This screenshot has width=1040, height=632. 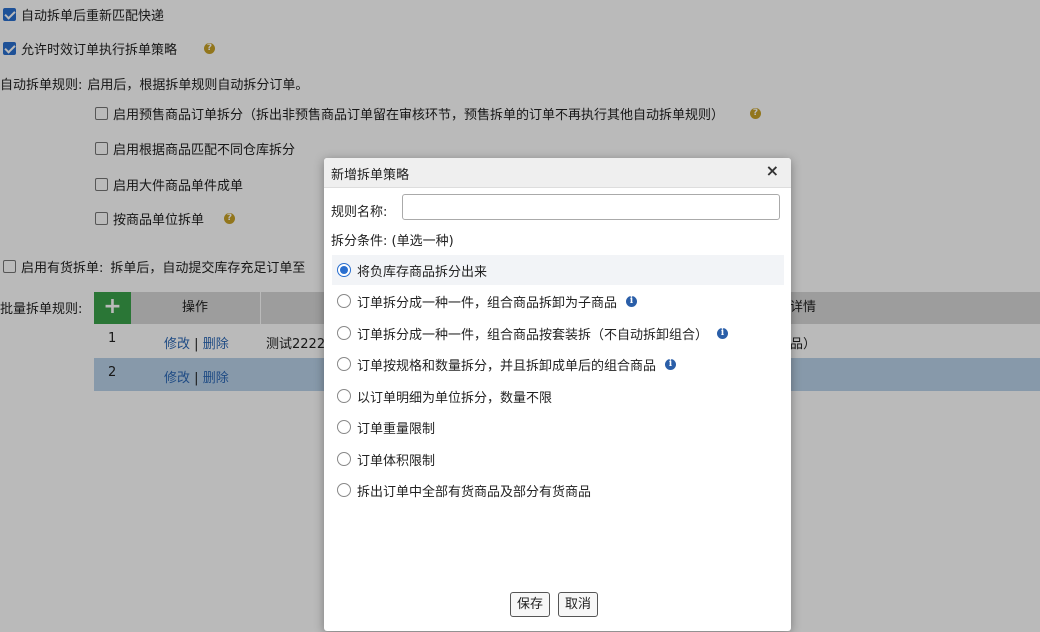 What do you see at coordinates (474, 492) in the screenshot?
I see `option-label: 拆出订单中全部有货商品及部分有货商品` at bounding box center [474, 492].